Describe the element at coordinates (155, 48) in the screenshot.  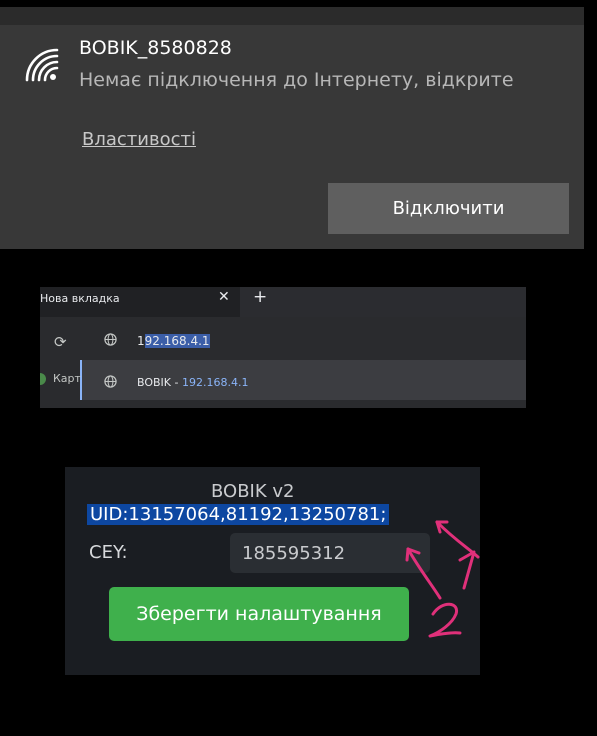
I see `network-ssid: BOBIK_8580828` at that location.